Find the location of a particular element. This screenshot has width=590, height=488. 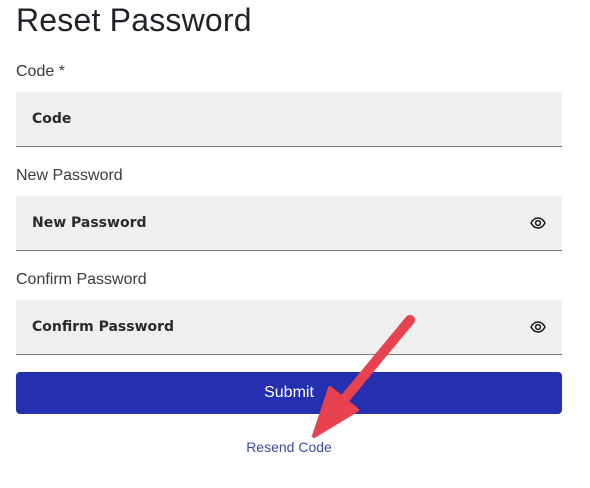

new-password-label: New Password is located at coordinates (69, 175).